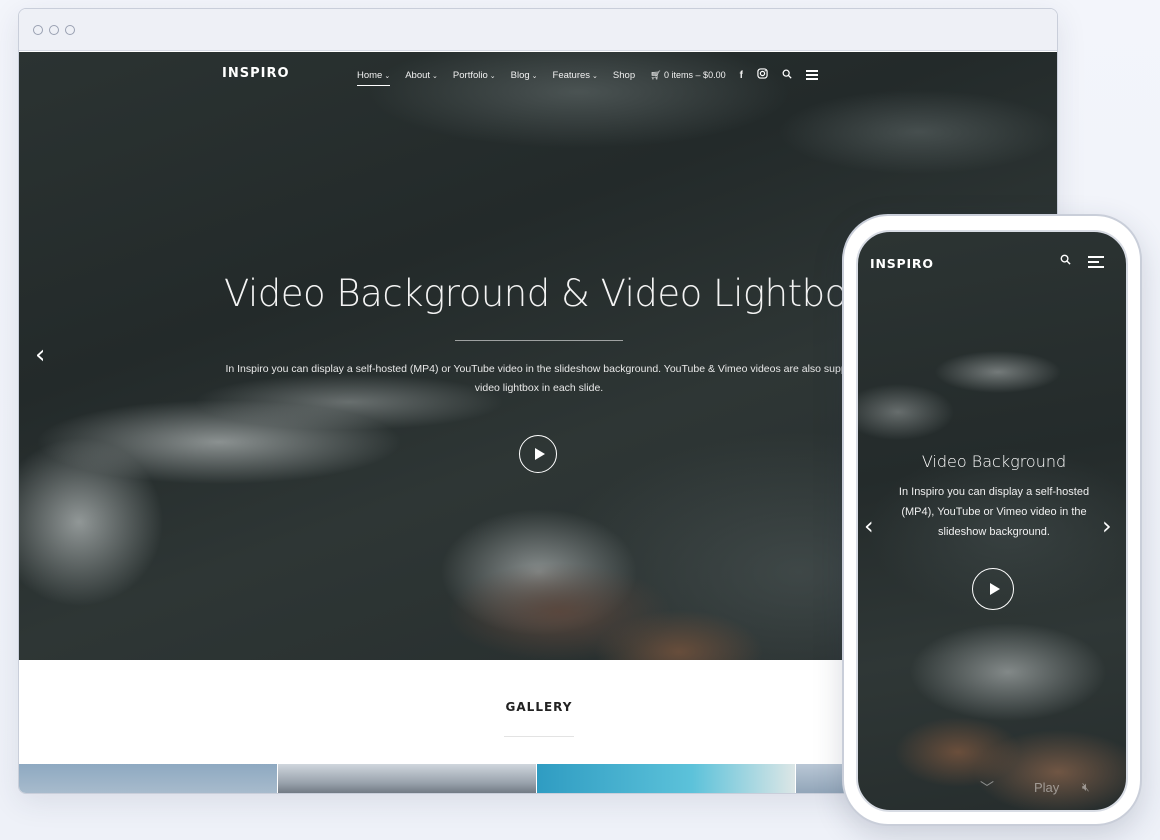 The height and width of the screenshot is (840, 1160). What do you see at coordinates (994, 461) in the screenshot?
I see `mobile-slide-title: Video Background` at bounding box center [994, 461].